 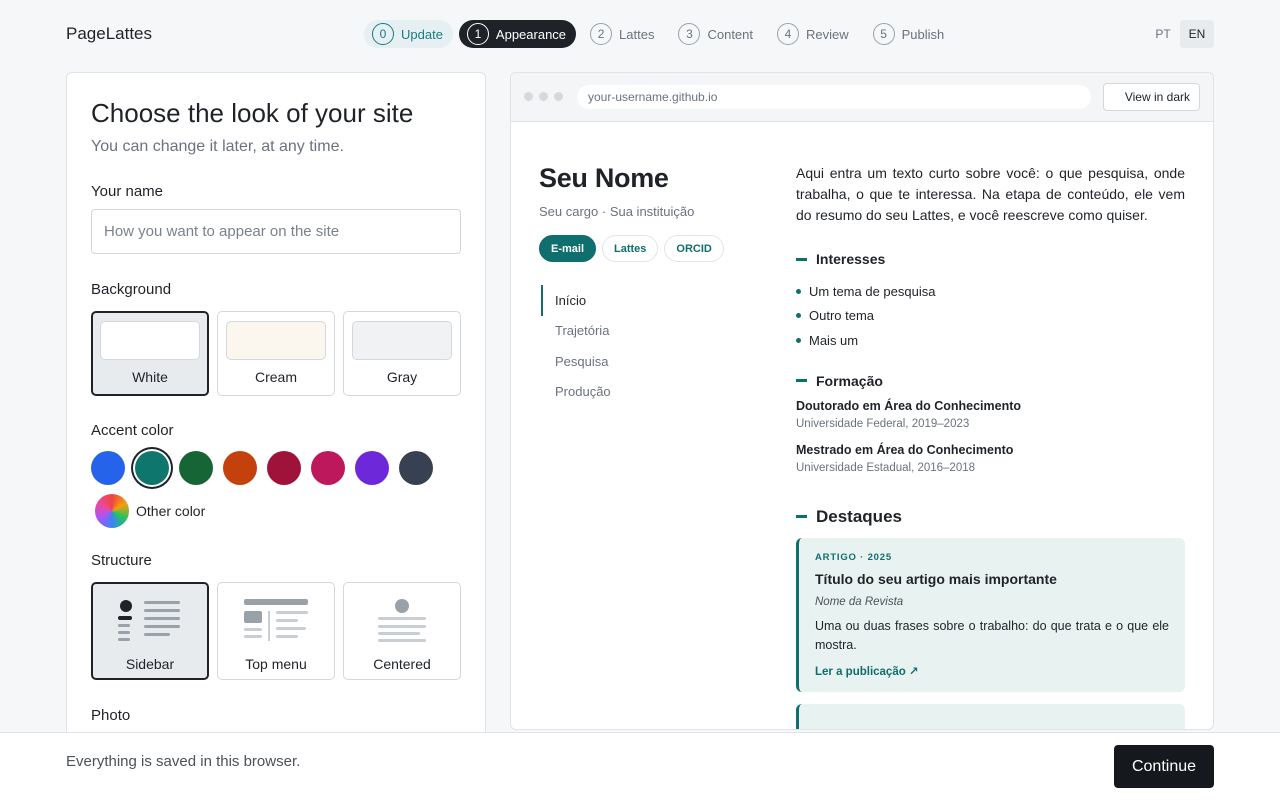 I want to click on lang-pt-button: PT, so click(x=1163, y=34).